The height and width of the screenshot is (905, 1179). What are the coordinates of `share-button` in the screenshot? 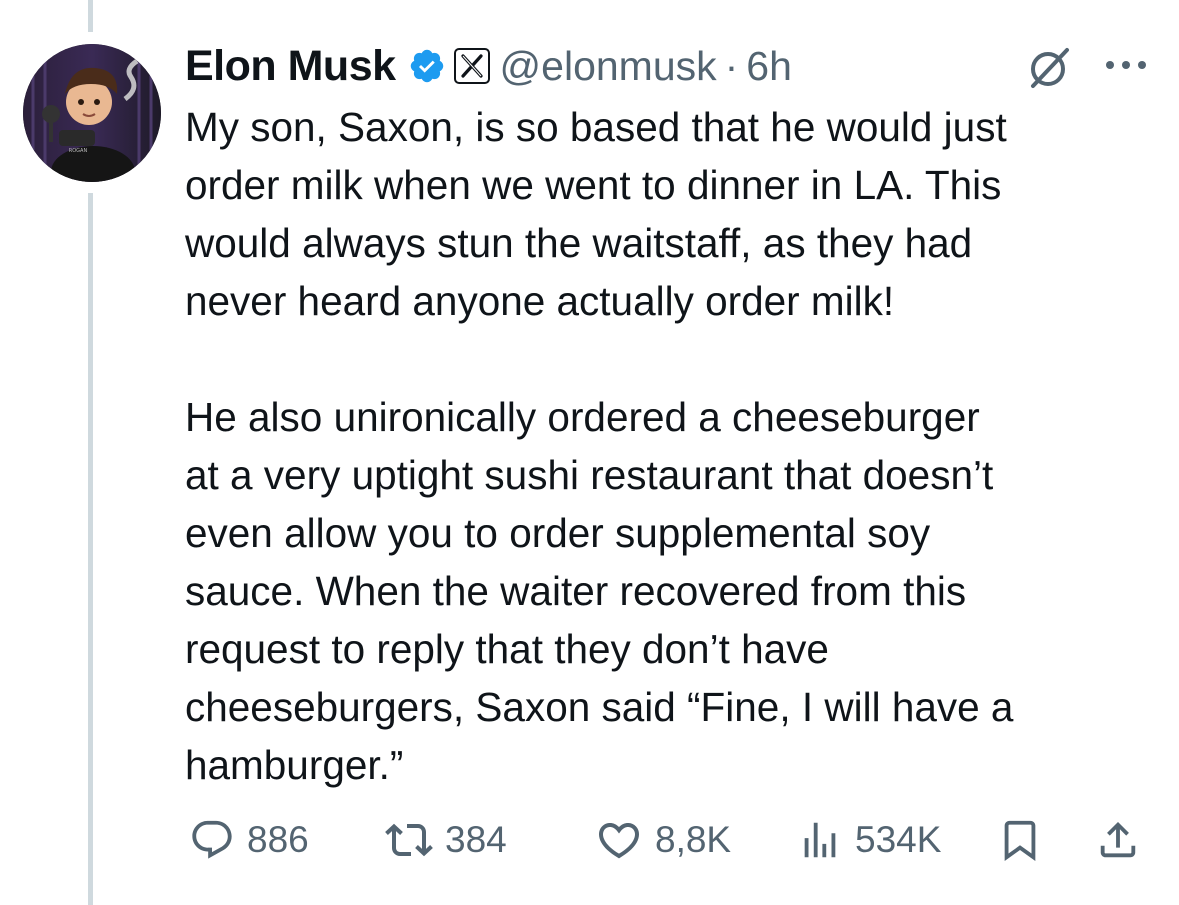 It's located at (1118, 840).